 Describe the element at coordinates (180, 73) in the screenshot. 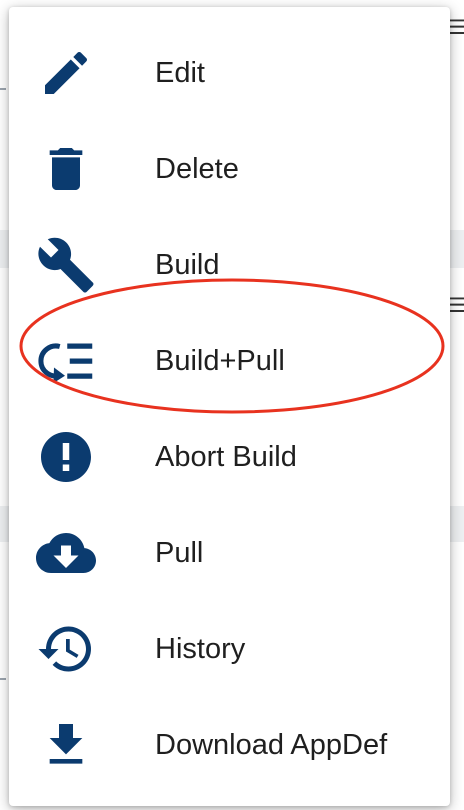

I see `menu-item-label: Edit` at that location.